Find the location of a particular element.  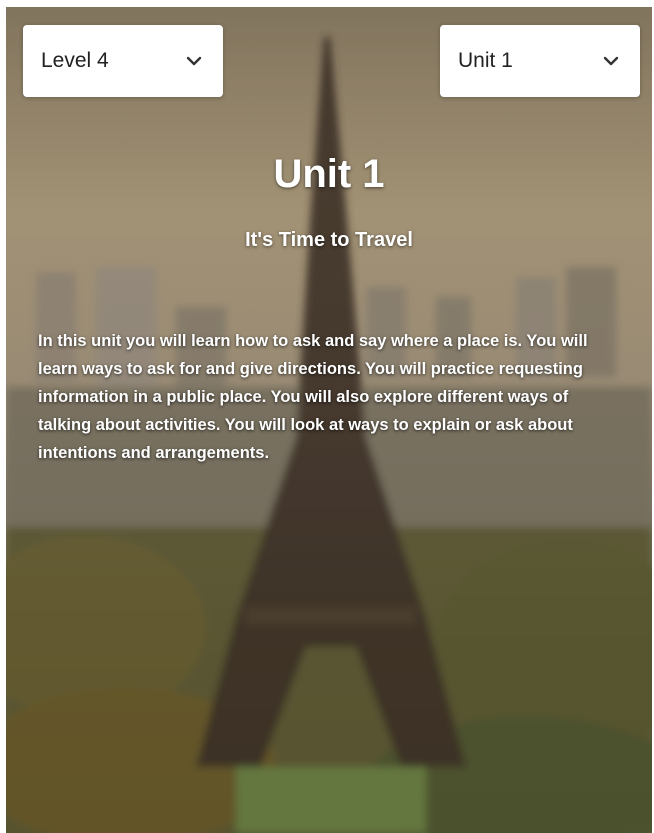

level-dropdown: Level 4 is located at coordinates (123, 61).